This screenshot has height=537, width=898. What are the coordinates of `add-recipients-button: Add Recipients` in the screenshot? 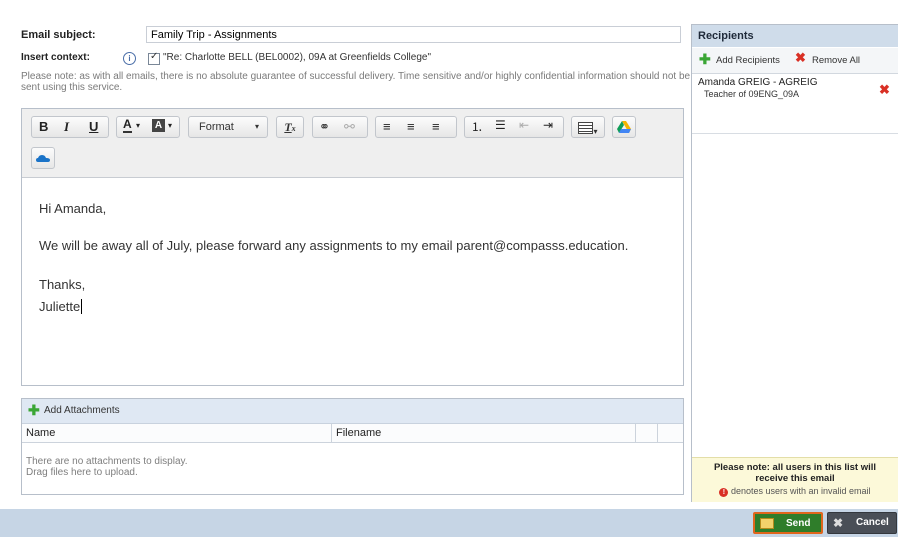 It's located at (748, 60).